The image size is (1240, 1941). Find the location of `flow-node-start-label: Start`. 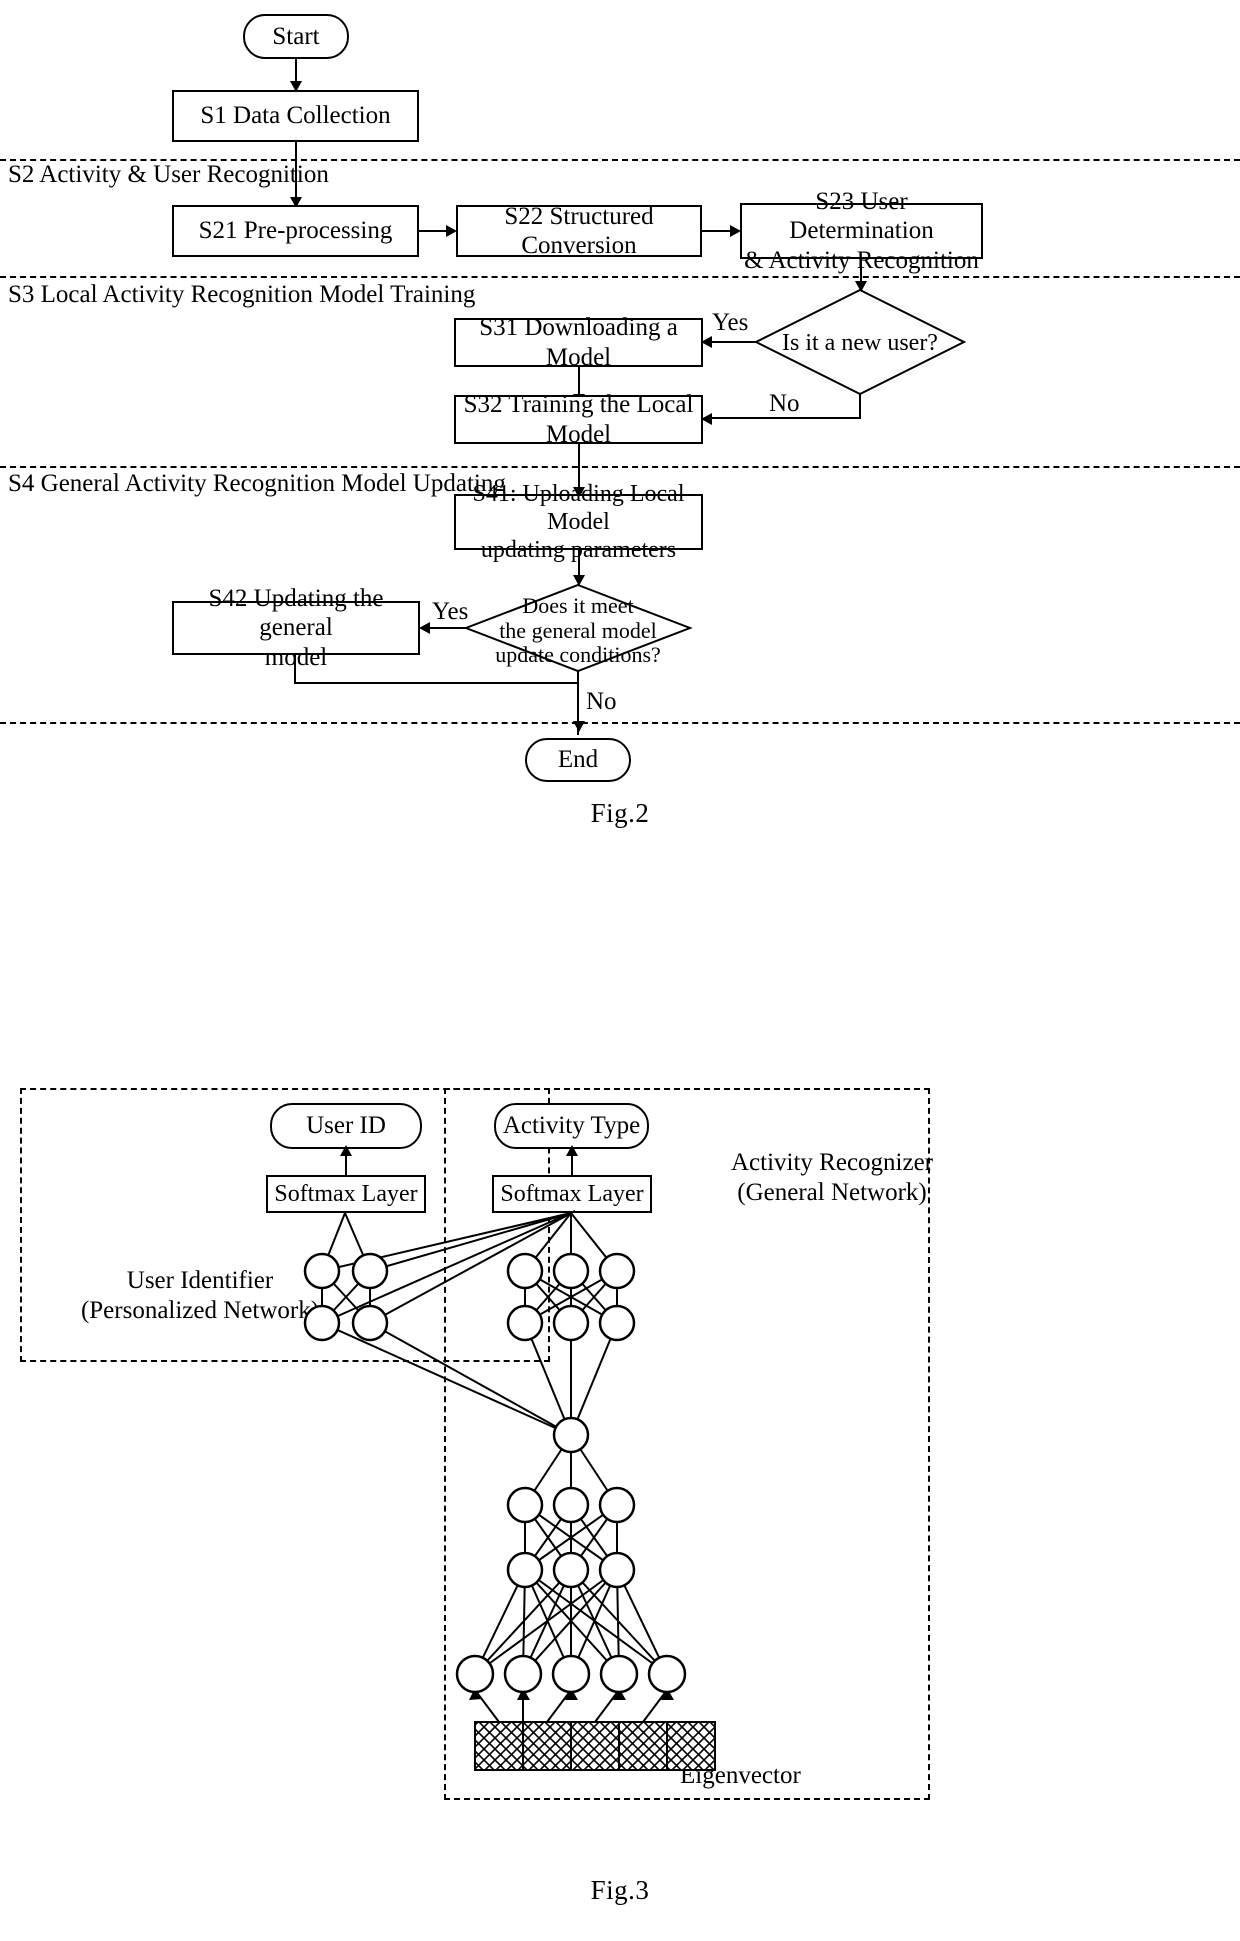

flow-node-start-label: Start is located at coordinates (296, 36).